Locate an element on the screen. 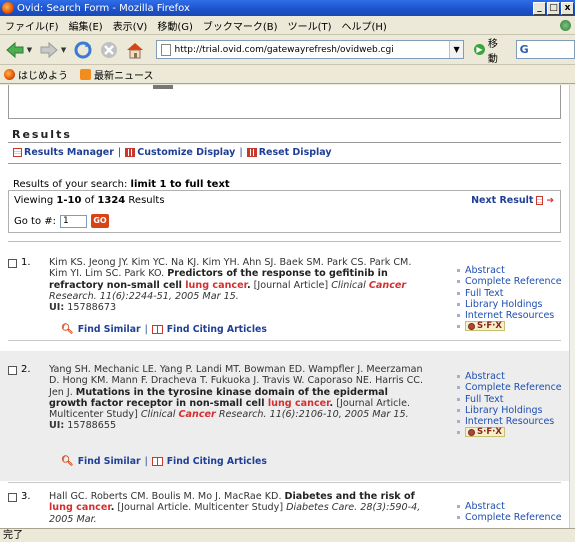 This screenshot has width=575, height=542. customize-display-icon is located at coordinates (130, 152).